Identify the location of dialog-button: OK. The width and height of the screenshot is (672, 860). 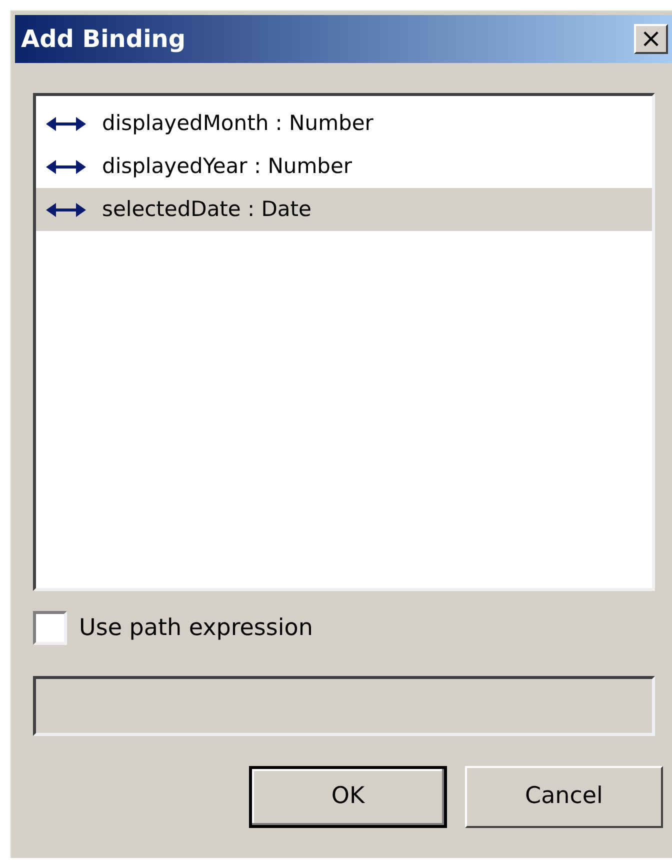
(348, 797).